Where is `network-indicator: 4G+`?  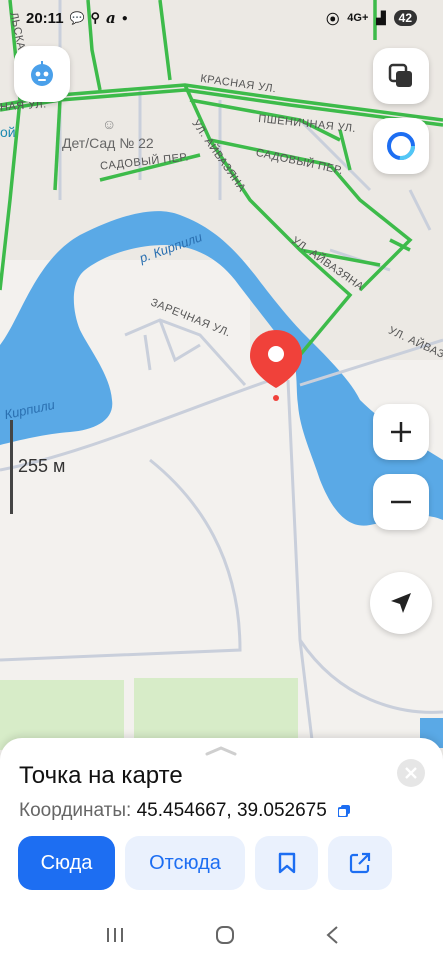
network-indicator: 4G+ is located at coordinates (358, 18).